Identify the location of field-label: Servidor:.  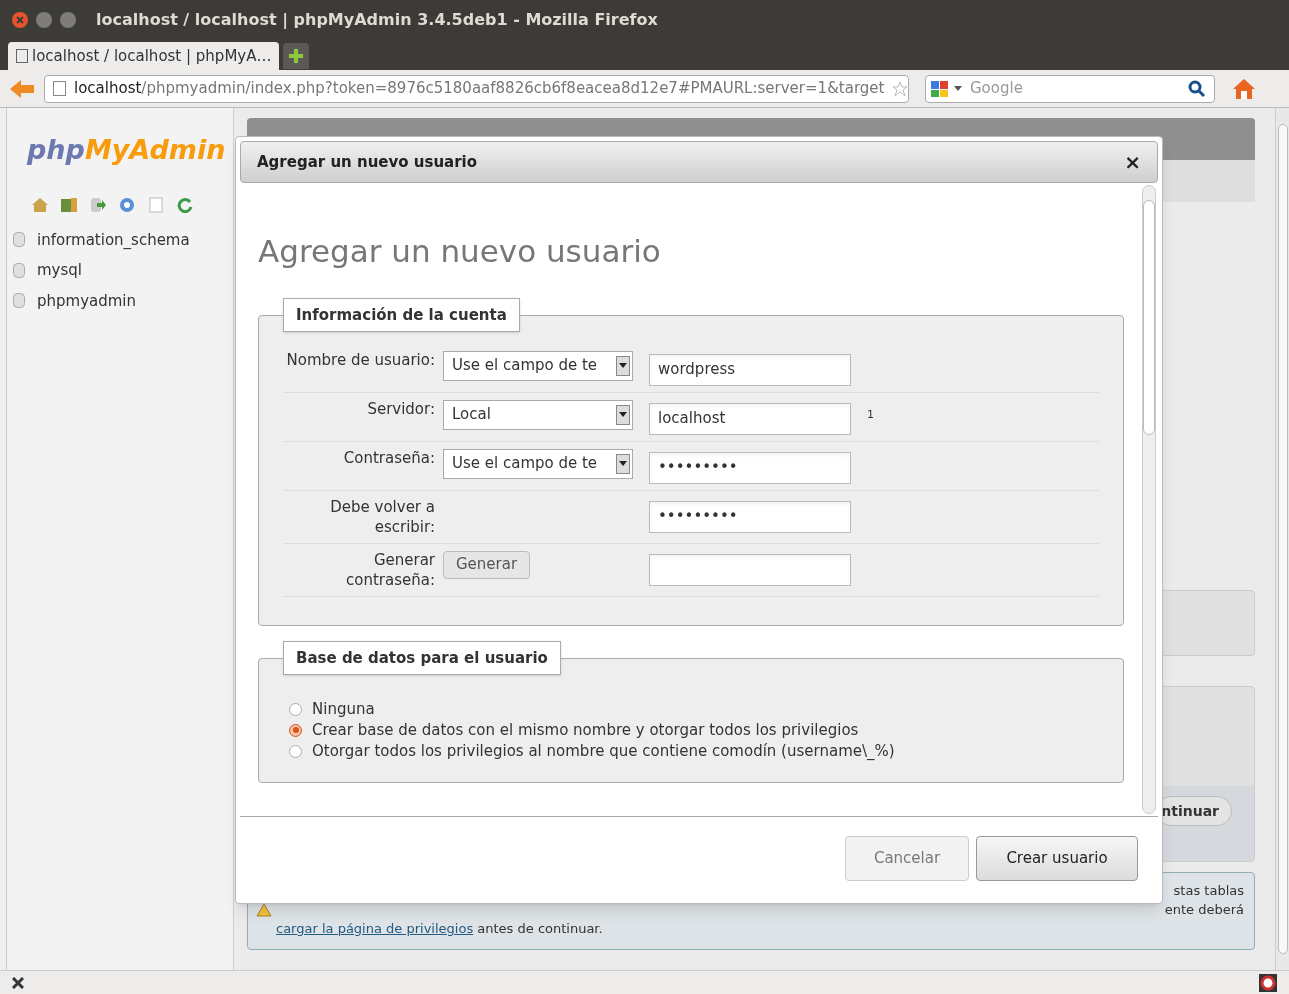
(401, 408).